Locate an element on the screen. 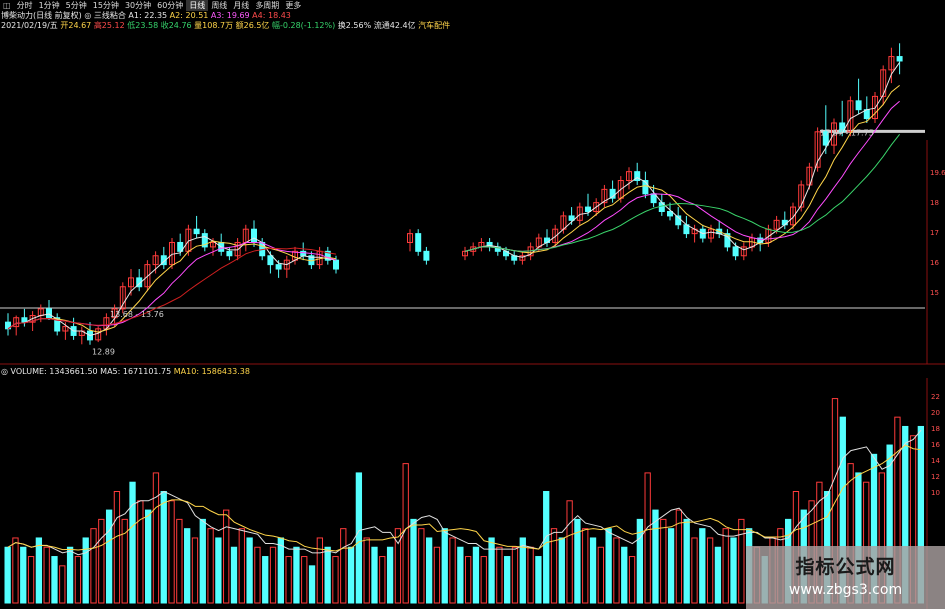 The width and height of the screenshot is (945, 609). period-tab-1: 1分钟 is located at coordinates (49, 5).